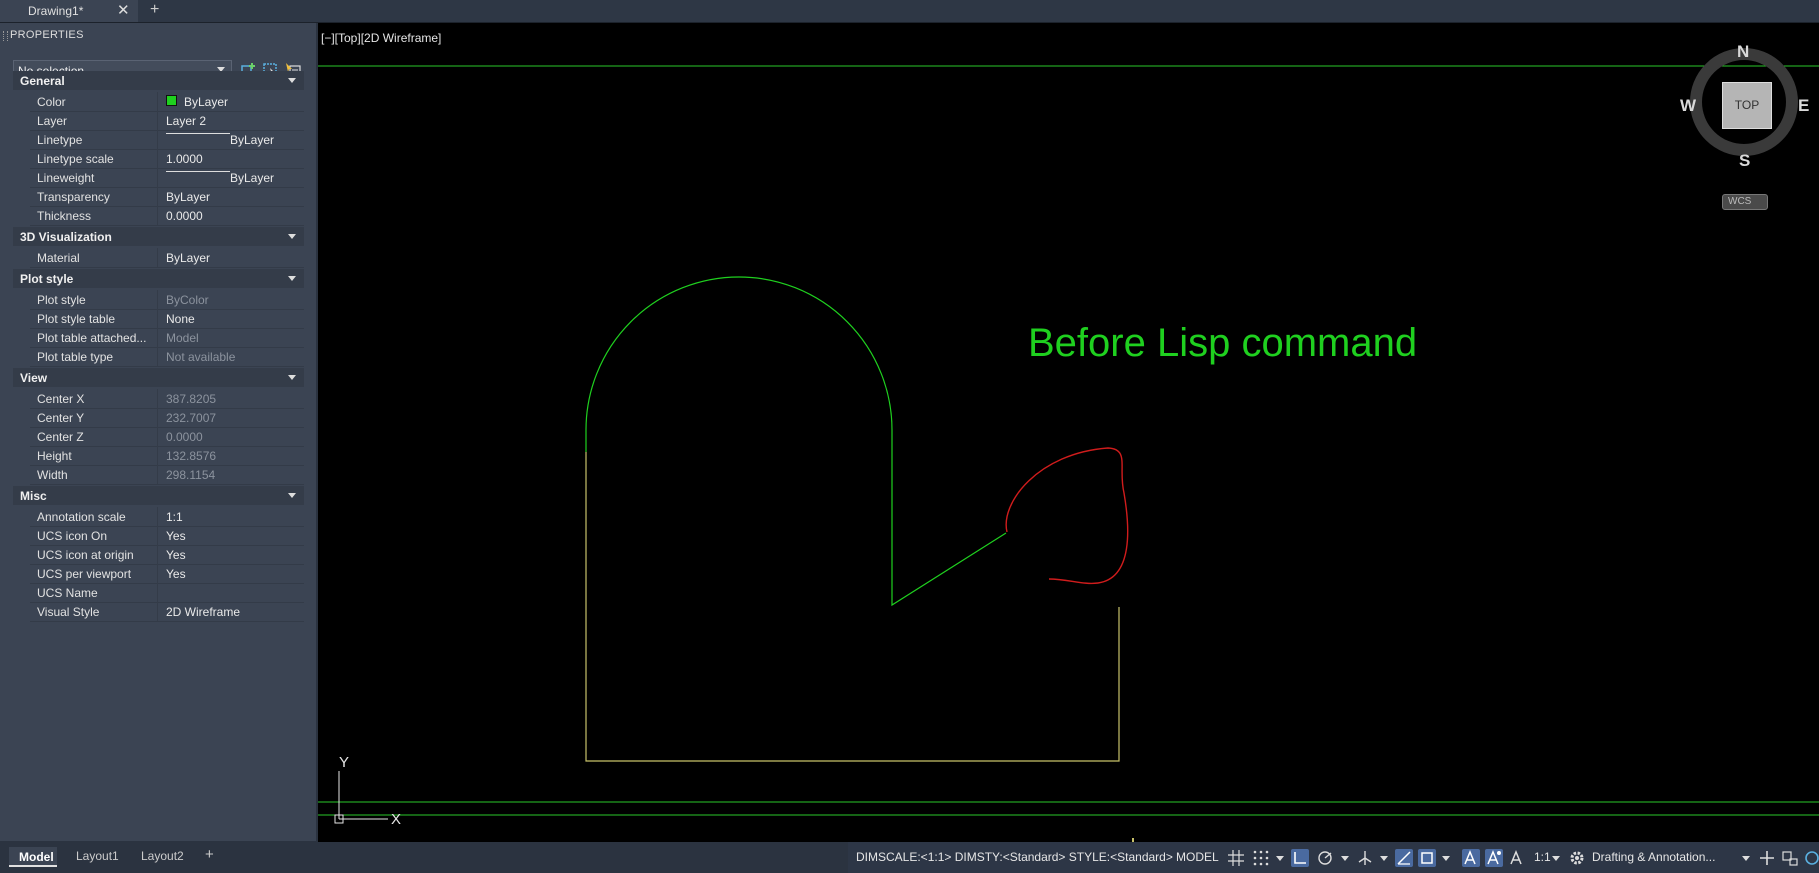 This screenshot has height=873, width=1819. What do you see at coordinates (154, 10) in the screenshot?
I see `new-tab-button: +` at bounding box center [154, 10].